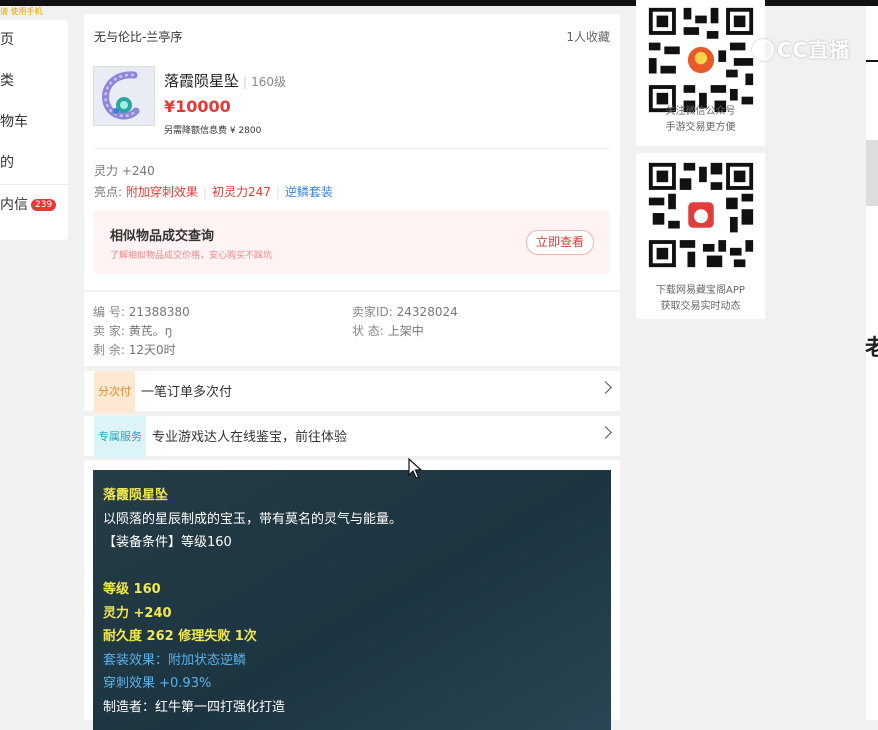 This screenshot has width=878, height=730. Describe the element at coordinates (352, 242) in the screenshot. I see `similar-items-banner: 相似物品成交查询 了解相似物品成交价格，安心购买不踩坑 立即查看` at that location.